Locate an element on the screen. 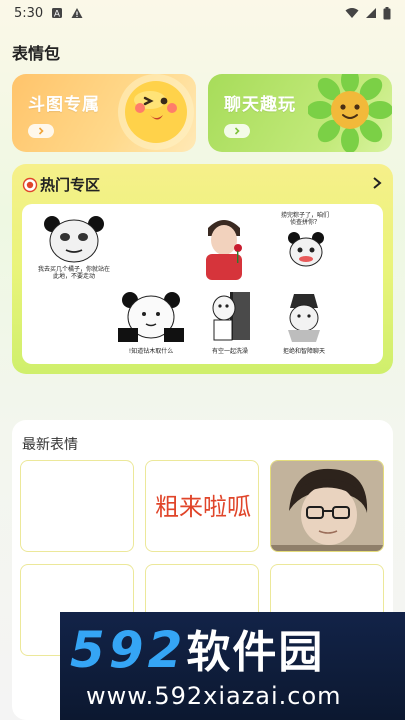 This screenshot has width=405, height=720. hot-sticker: 拒绝和智障聊天 is located at coordinates (304, 323).